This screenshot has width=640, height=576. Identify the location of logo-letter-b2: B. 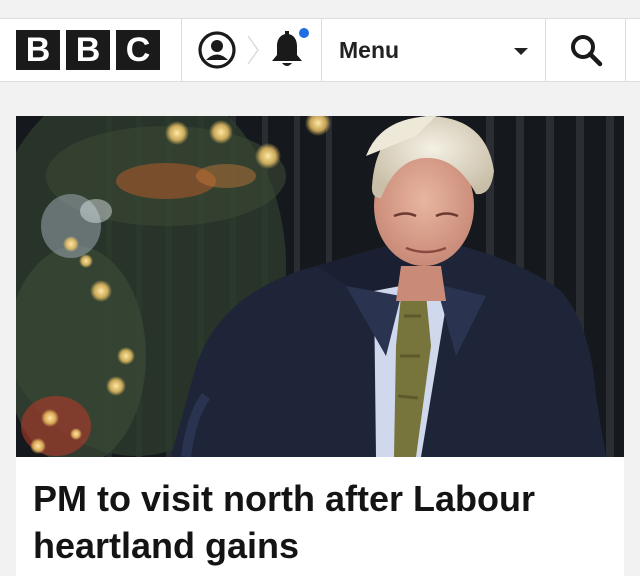
(88, 50).